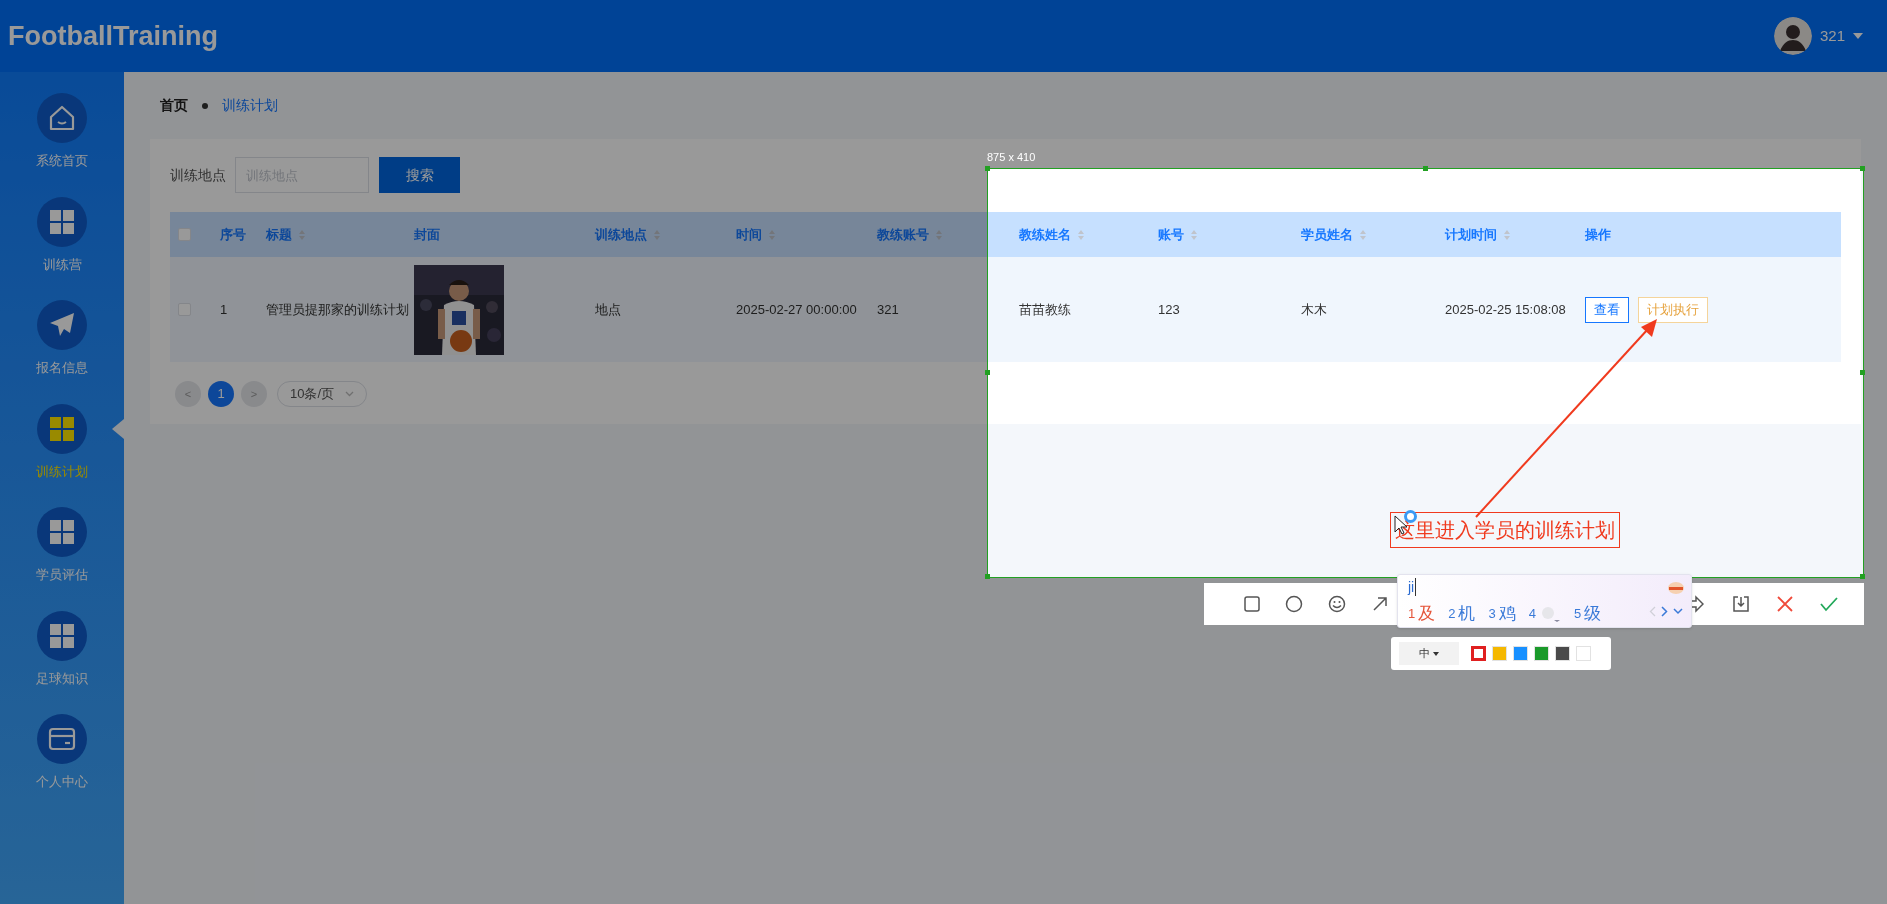  Describe the element at coordinates (1478, 653) in the screenshot. I see `color-swatch` at that location.